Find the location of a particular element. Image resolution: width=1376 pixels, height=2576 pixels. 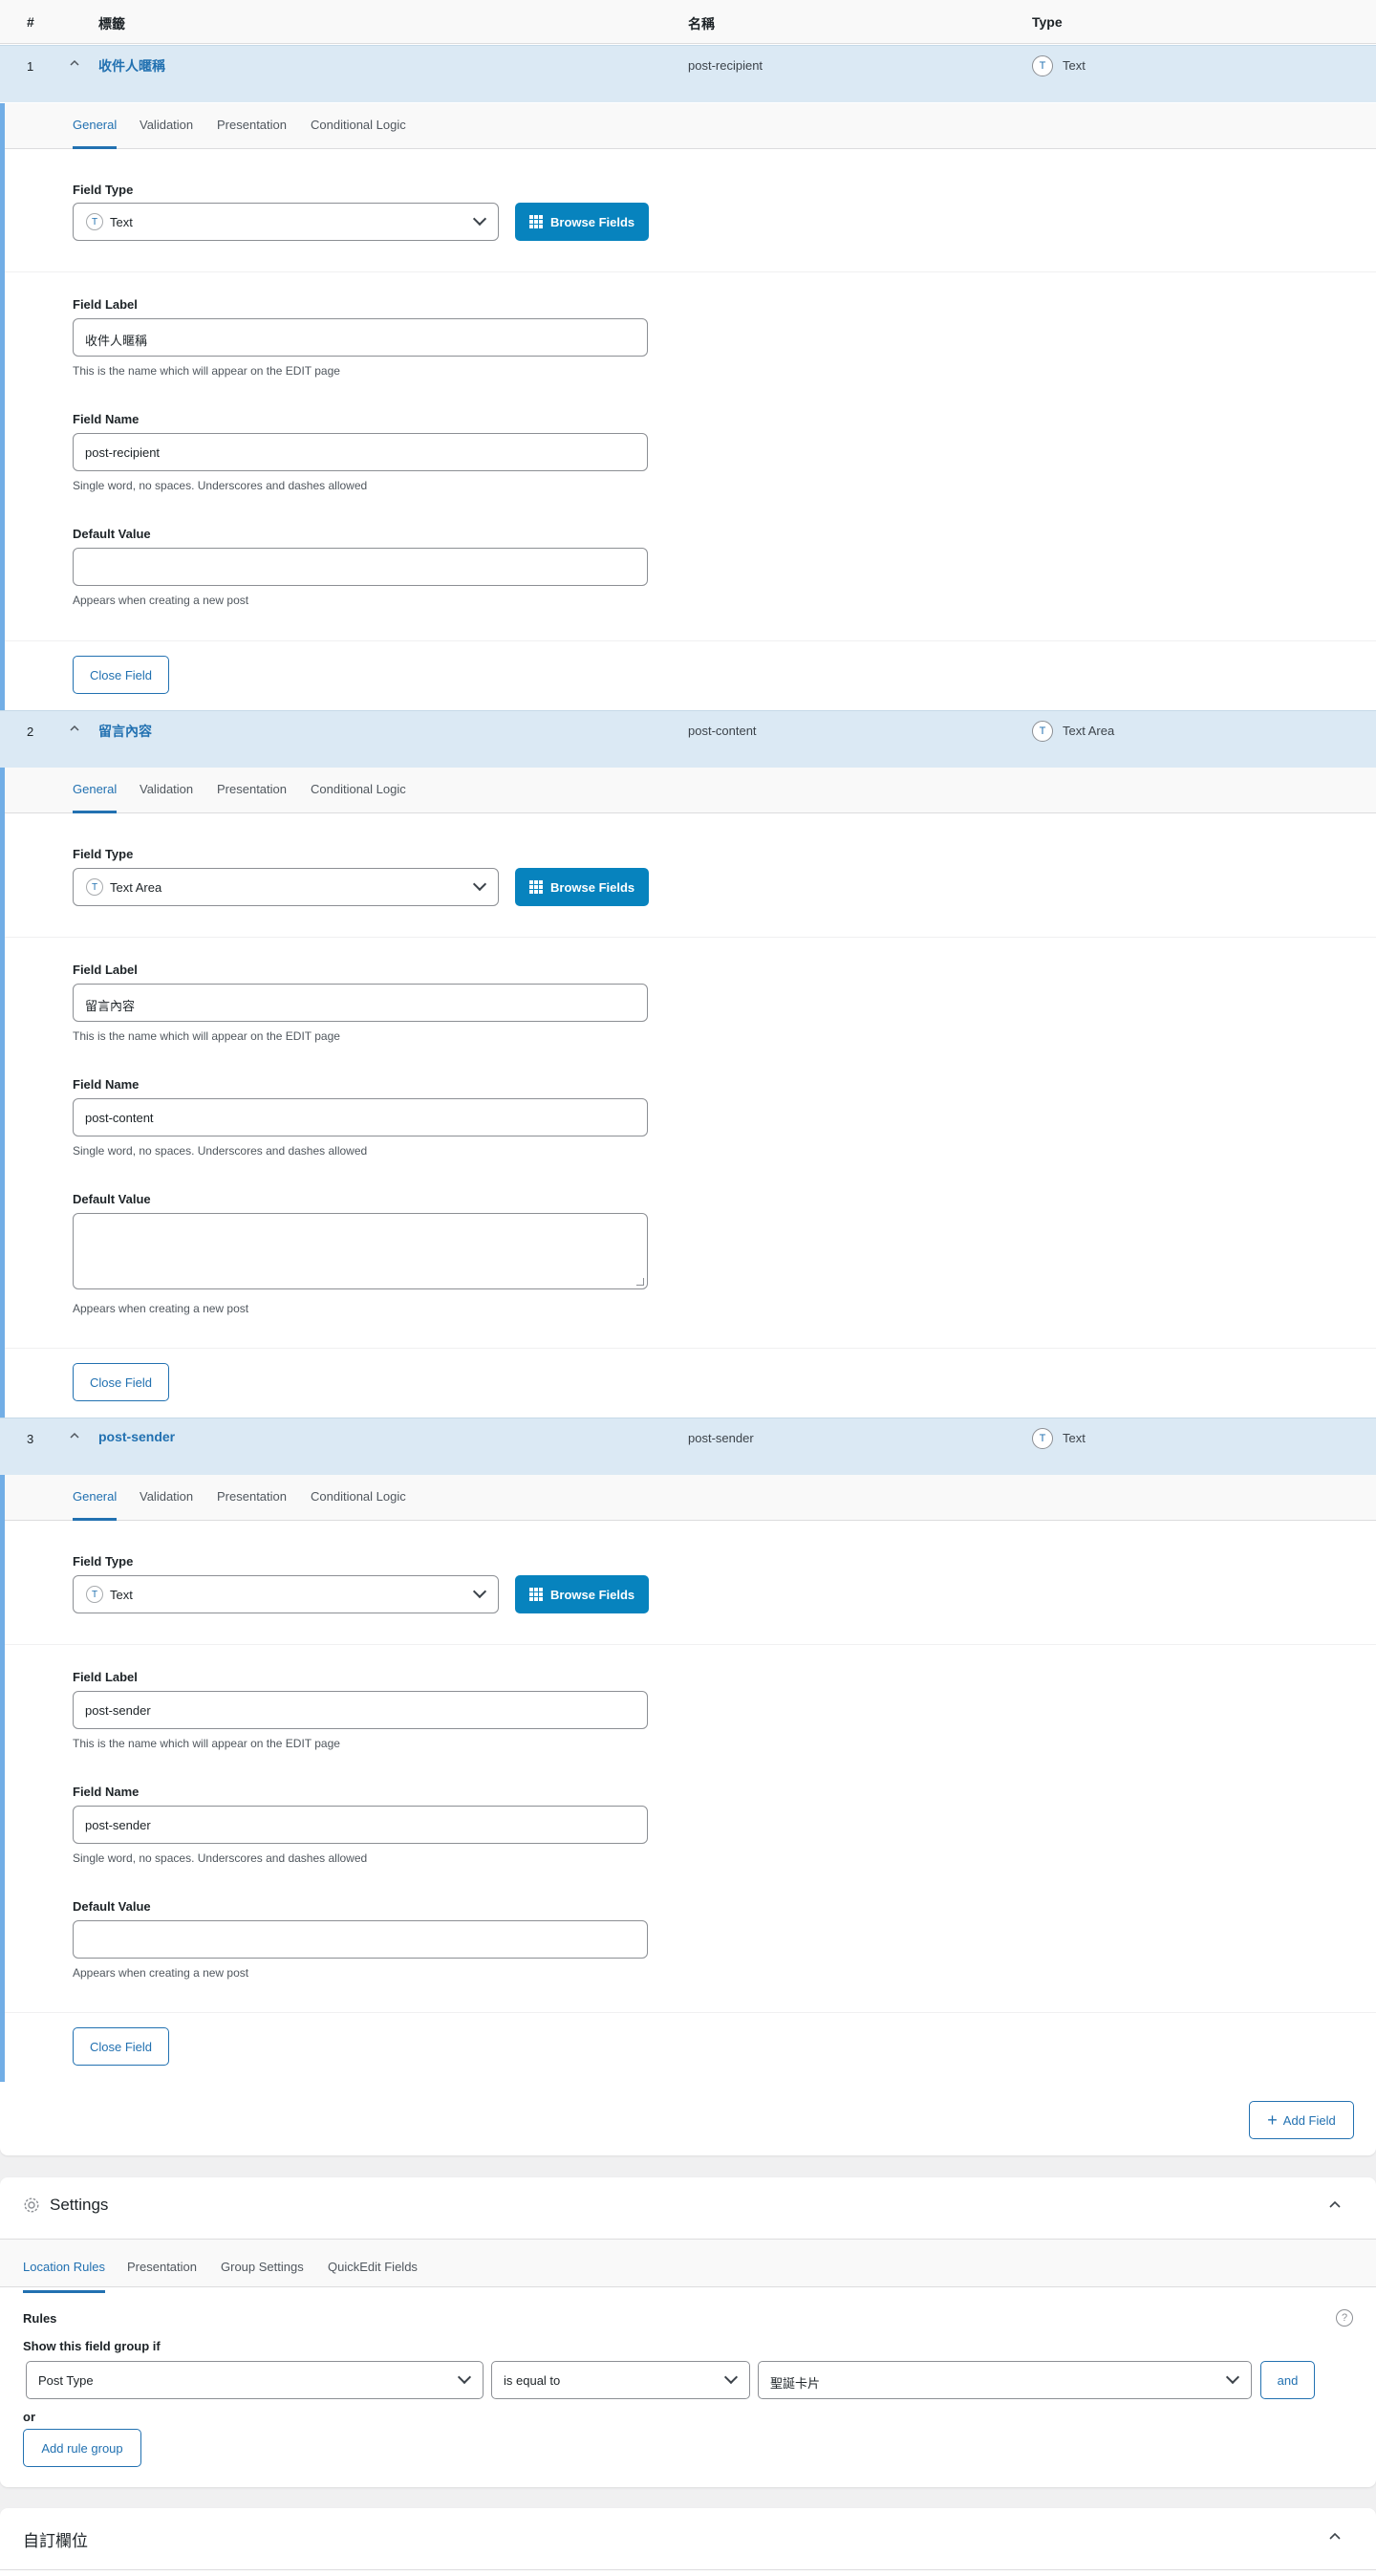

field-order-number: 2 is located at coordinates (31, 732).